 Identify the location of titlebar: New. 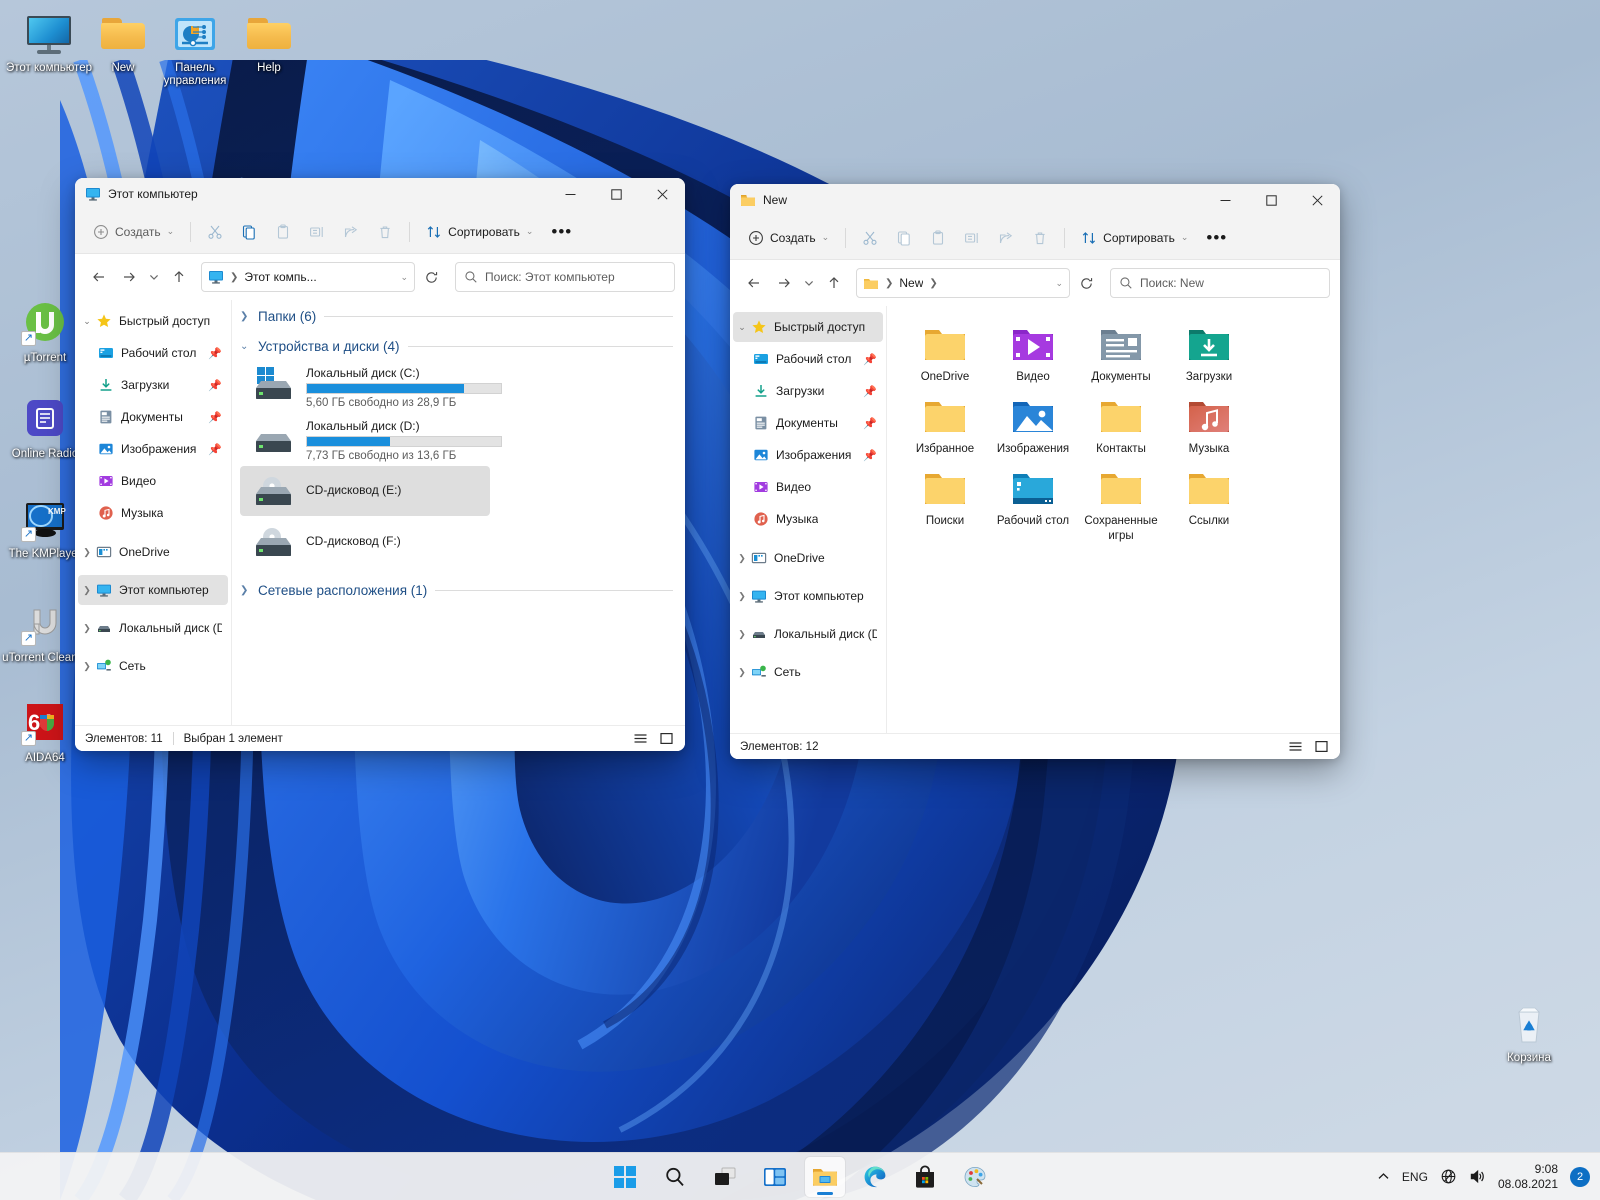
(1035, 200).